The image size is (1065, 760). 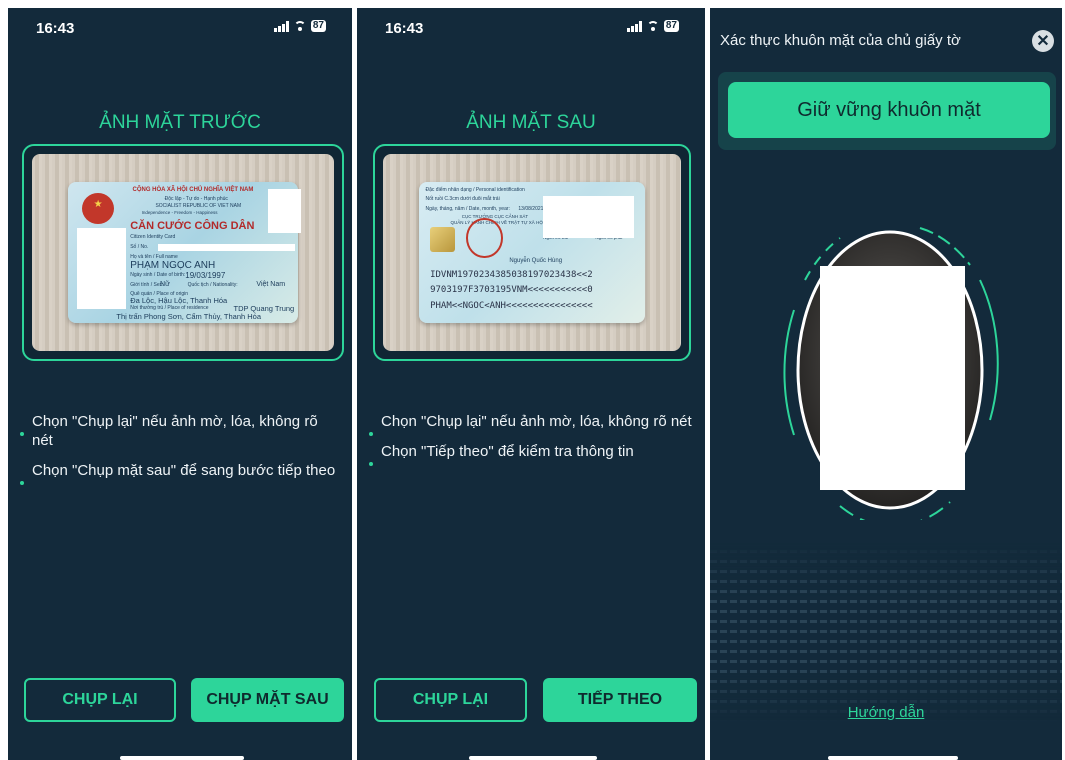 What do you see at coordinates (467, 208) in the screenshot?
I see `card-date-label: Ngày, tháng, năm / Date, month, year:` at bounding box center [467, 208].